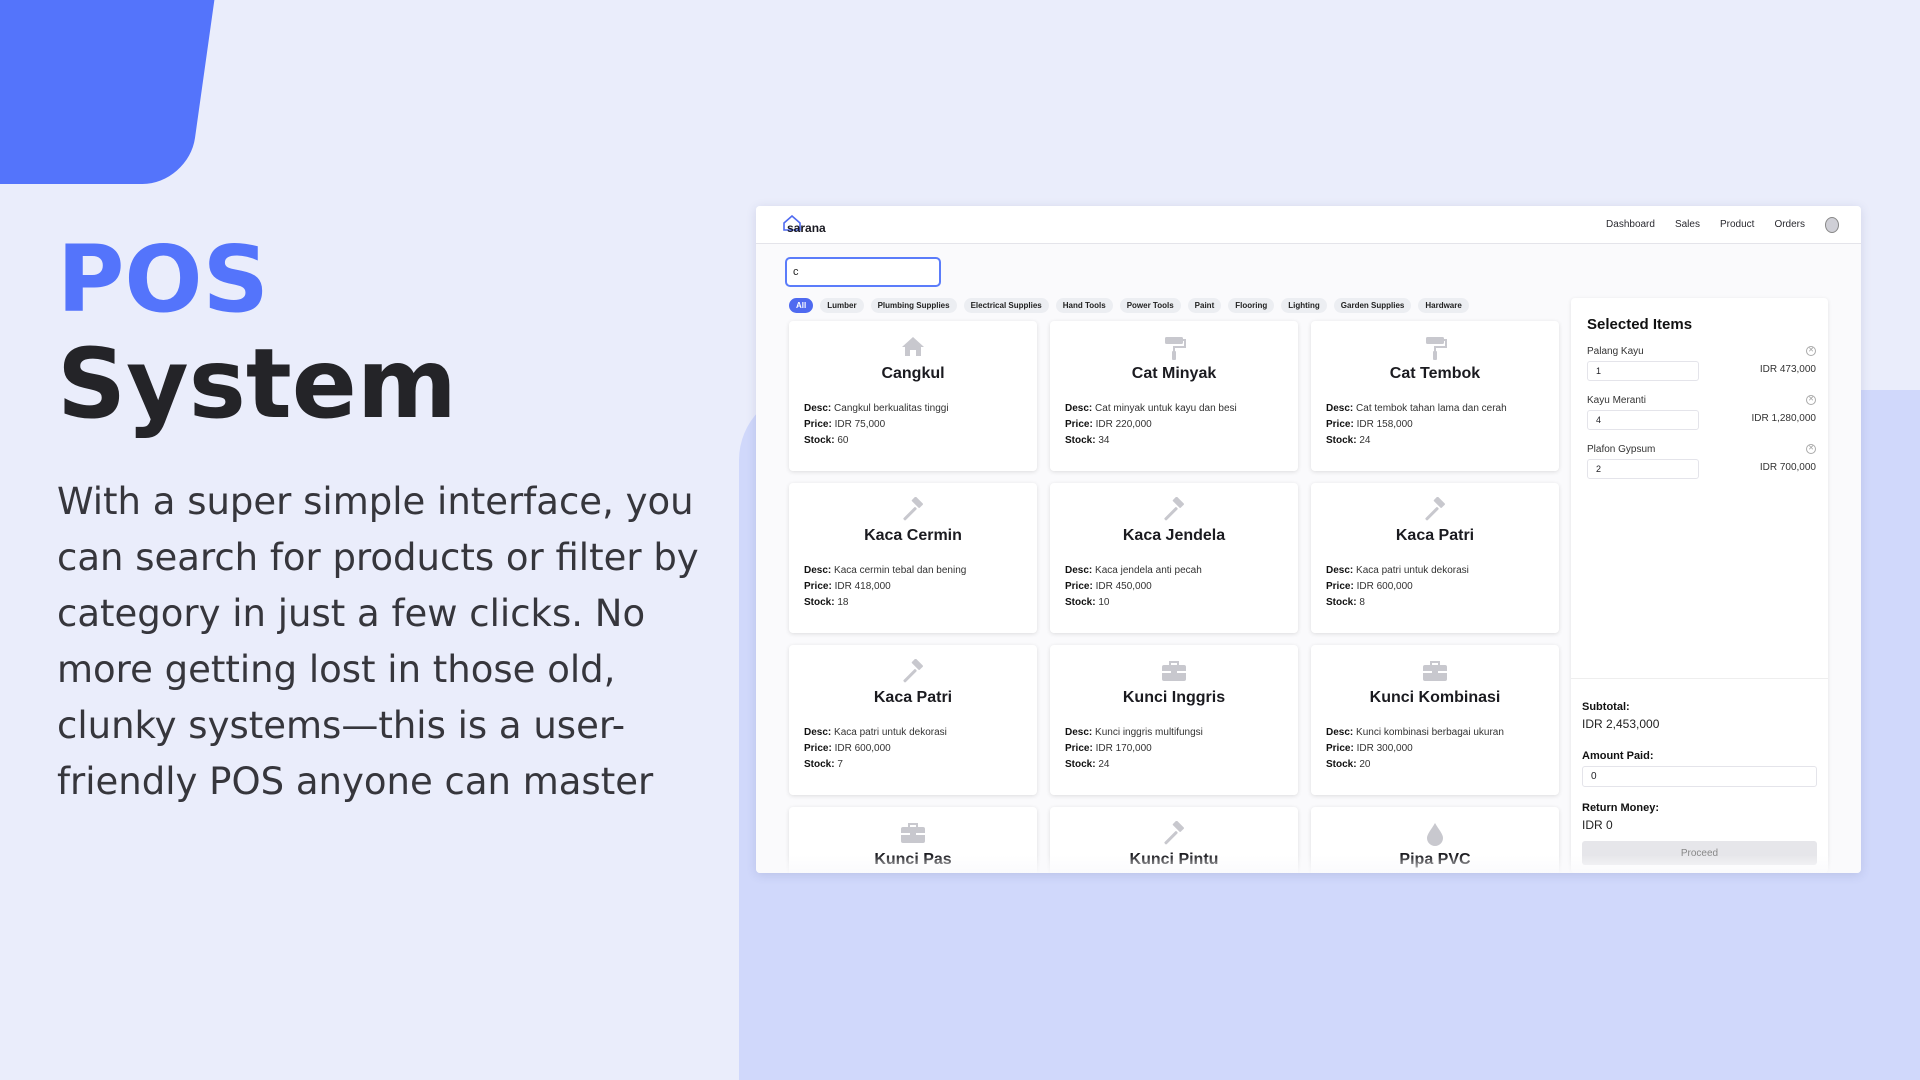 The height and width of the screenshot is (1080, 1920). Describe the element at coordinates (885, 570) in the screenshot. I see `product-desc: Desc: Kaca cermin tebal dan bening` at that location.